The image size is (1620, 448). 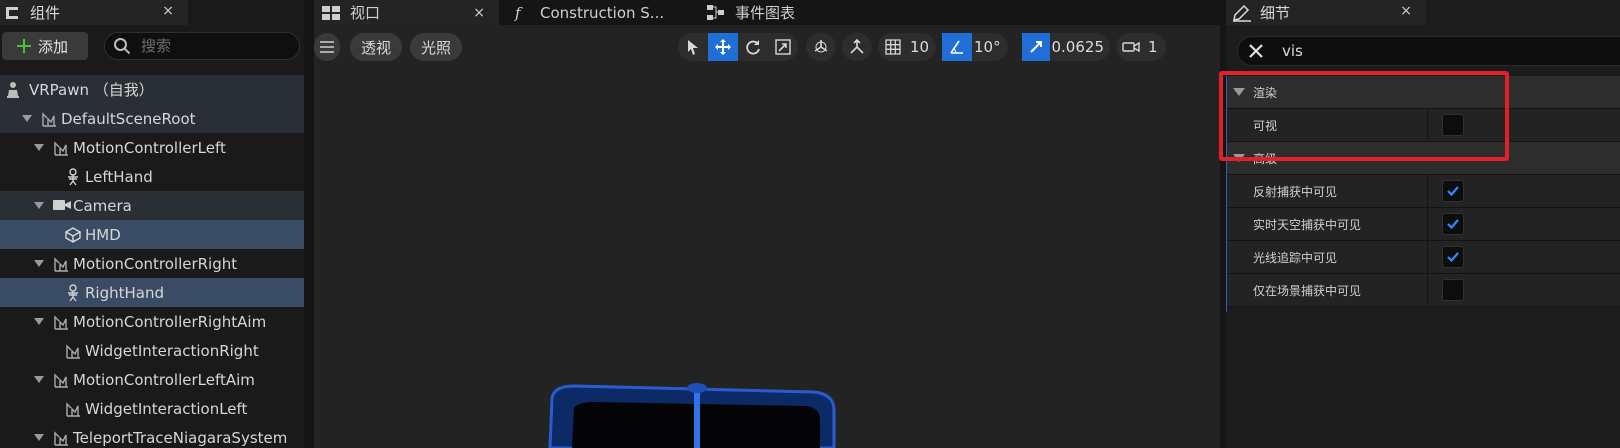 What do you see at coordinates (518, 13) in the screenshot?
I see `svg-text: f` at bounding box center [518, 13].